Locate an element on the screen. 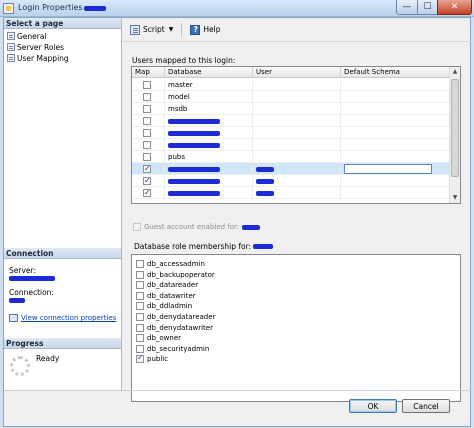 The image size is (474, 428). column-header-map: Map is located at coordinates (148, 72).